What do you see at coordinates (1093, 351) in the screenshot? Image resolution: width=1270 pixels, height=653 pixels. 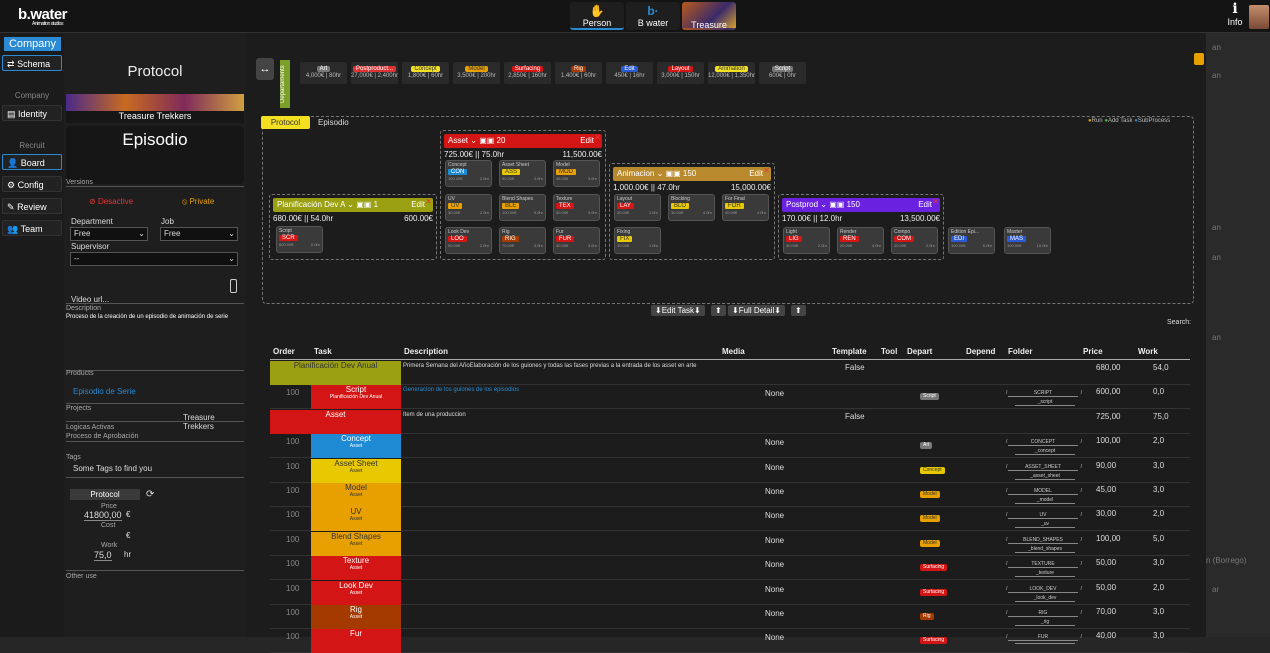 I see `column-header: Price` at bounding box center [1093, 351].